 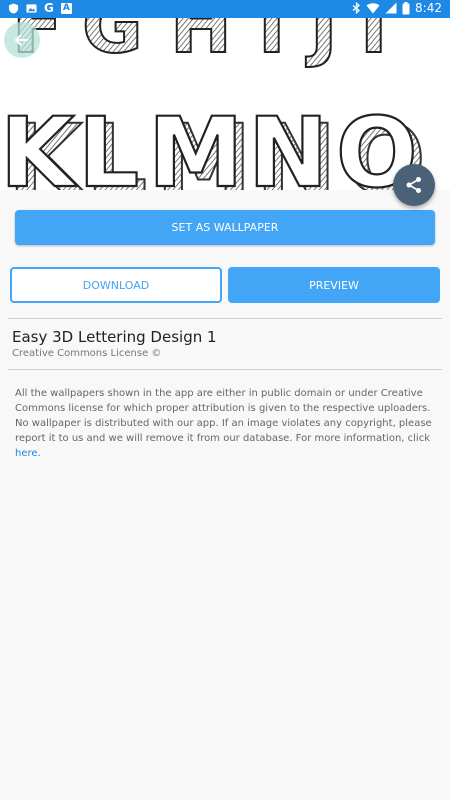 I want to click on letter-n: N, so click(x=288, y=143).